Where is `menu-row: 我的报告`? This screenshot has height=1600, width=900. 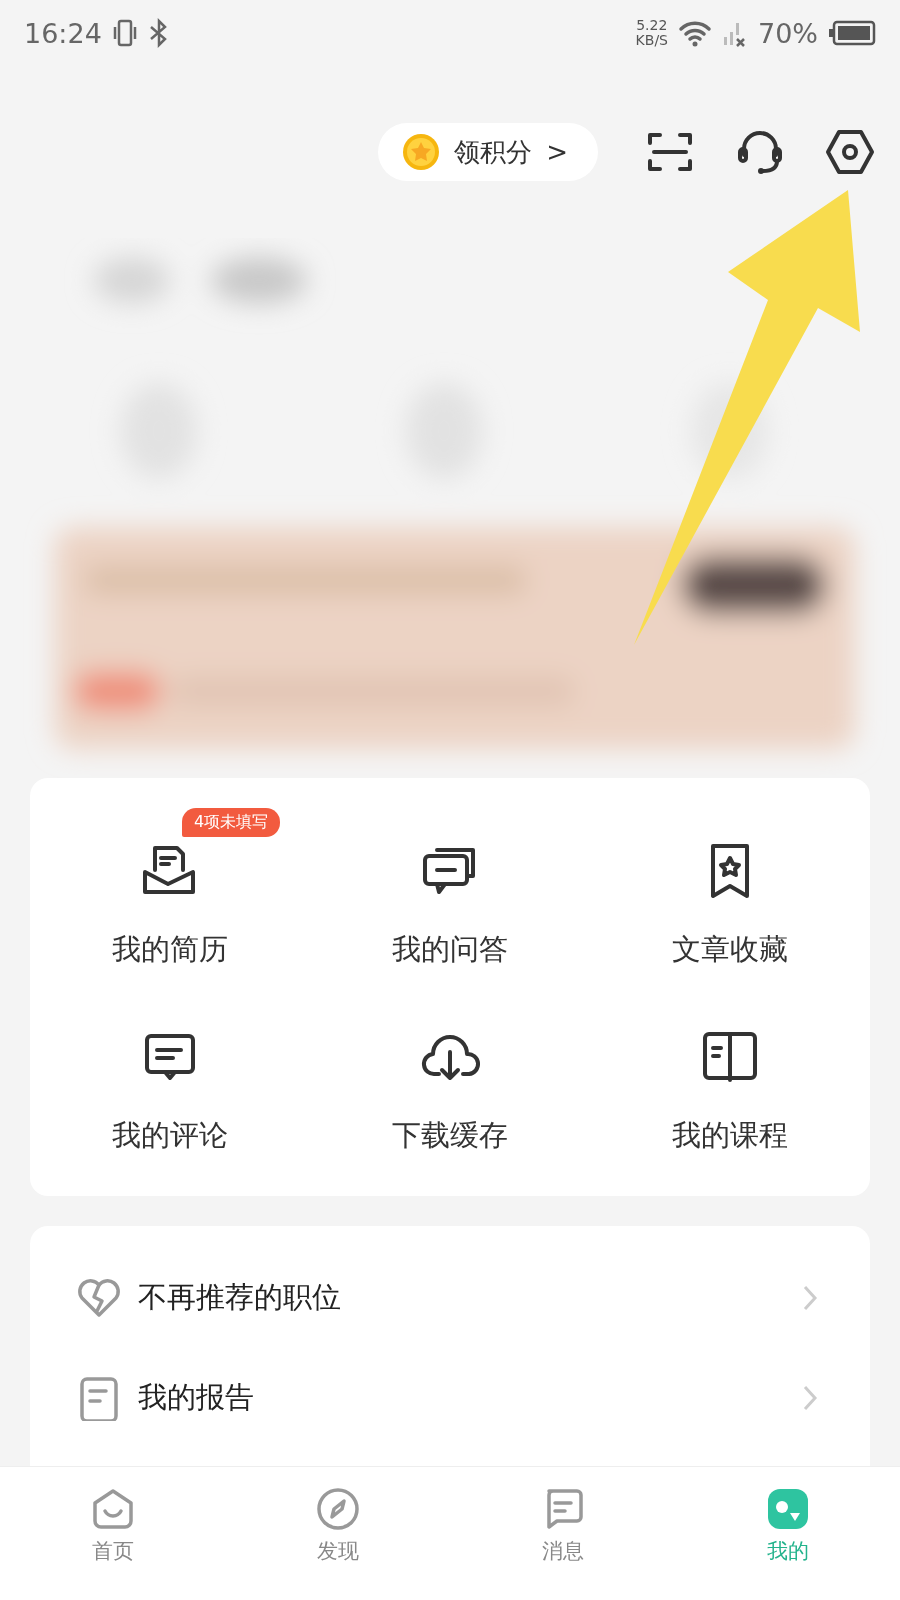 menu-row: 我的报告 is located at coordinates (450, 1398).